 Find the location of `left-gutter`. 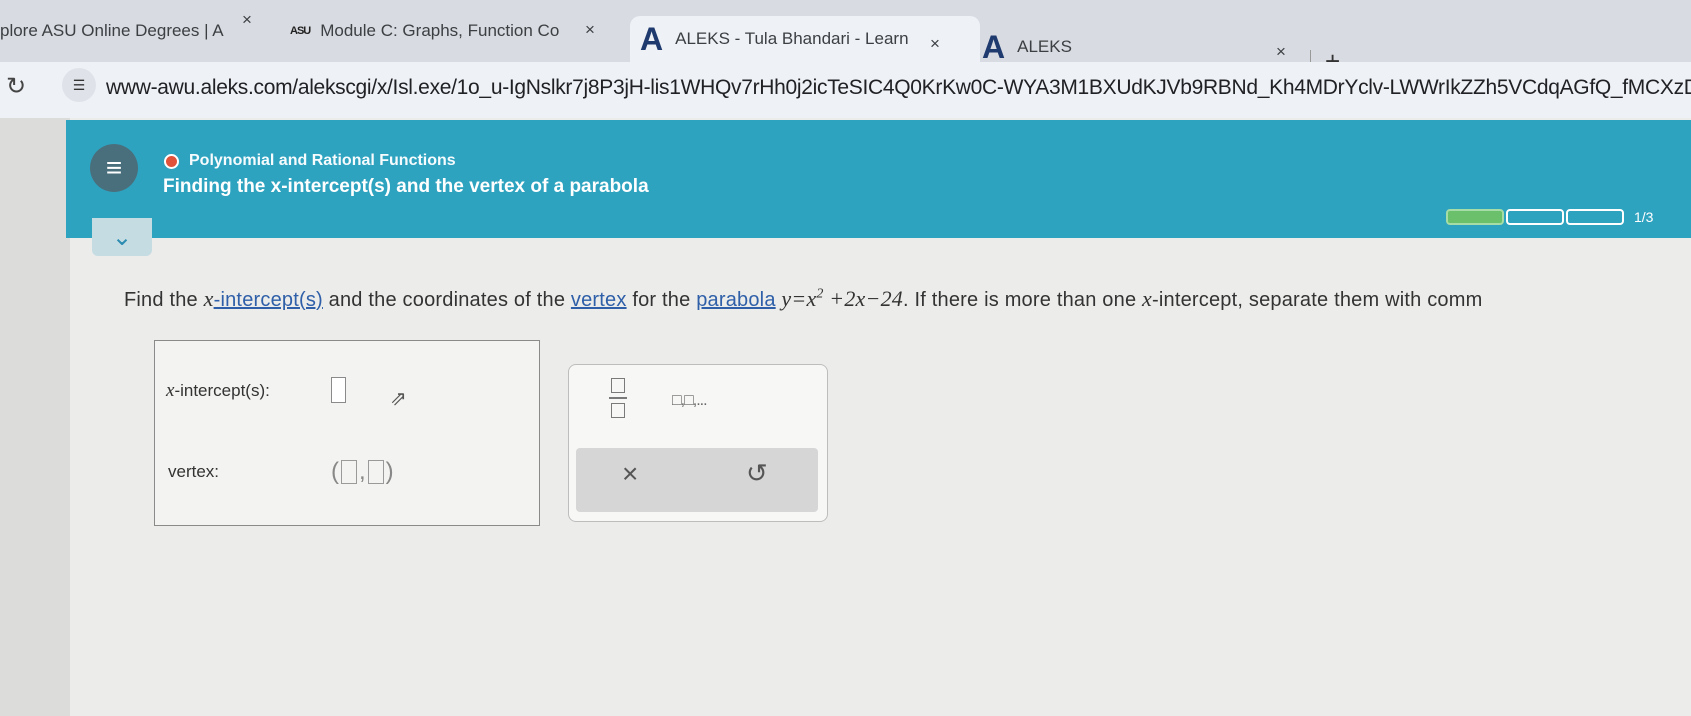

left-gutter is located at coordinates (35, 417).